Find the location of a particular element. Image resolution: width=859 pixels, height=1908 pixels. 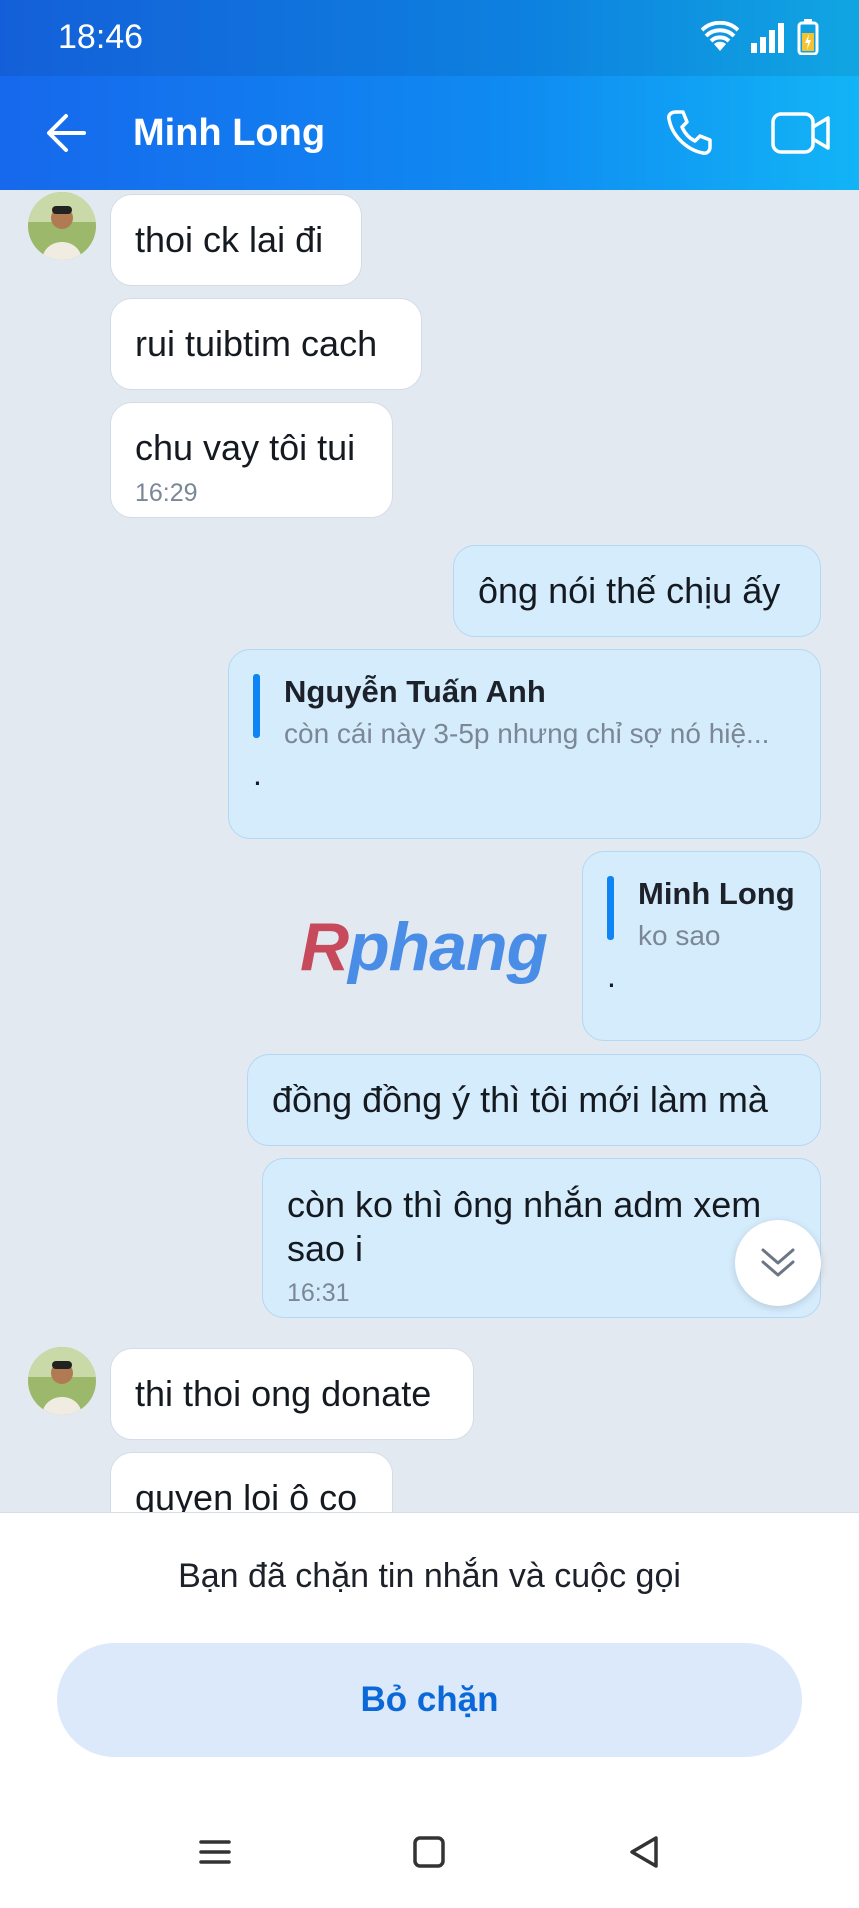

status-icons is located at coordinates (760, 37).